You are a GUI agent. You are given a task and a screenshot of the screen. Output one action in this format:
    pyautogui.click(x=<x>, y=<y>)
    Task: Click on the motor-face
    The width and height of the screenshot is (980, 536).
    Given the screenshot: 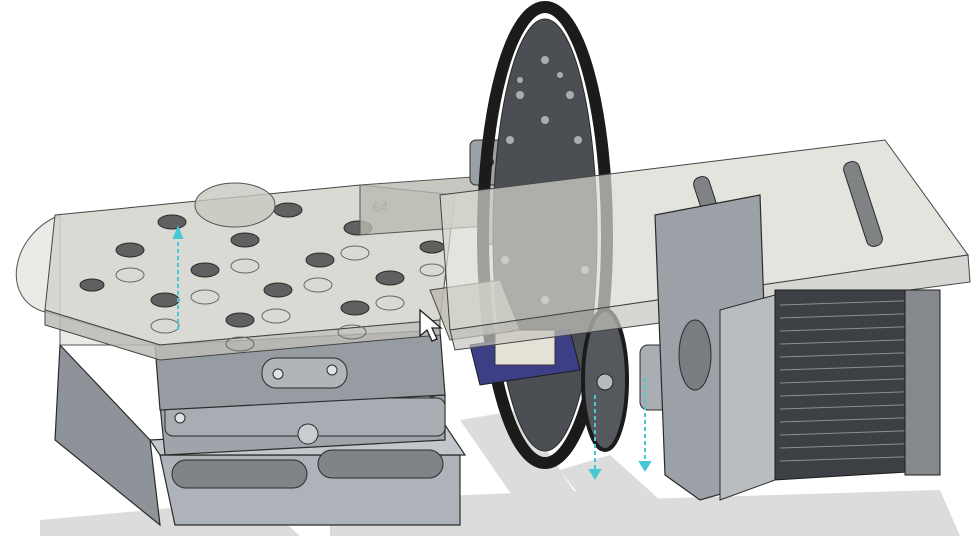 What is the action you would take?
    pyautogui.click(x=747, y=397)
    